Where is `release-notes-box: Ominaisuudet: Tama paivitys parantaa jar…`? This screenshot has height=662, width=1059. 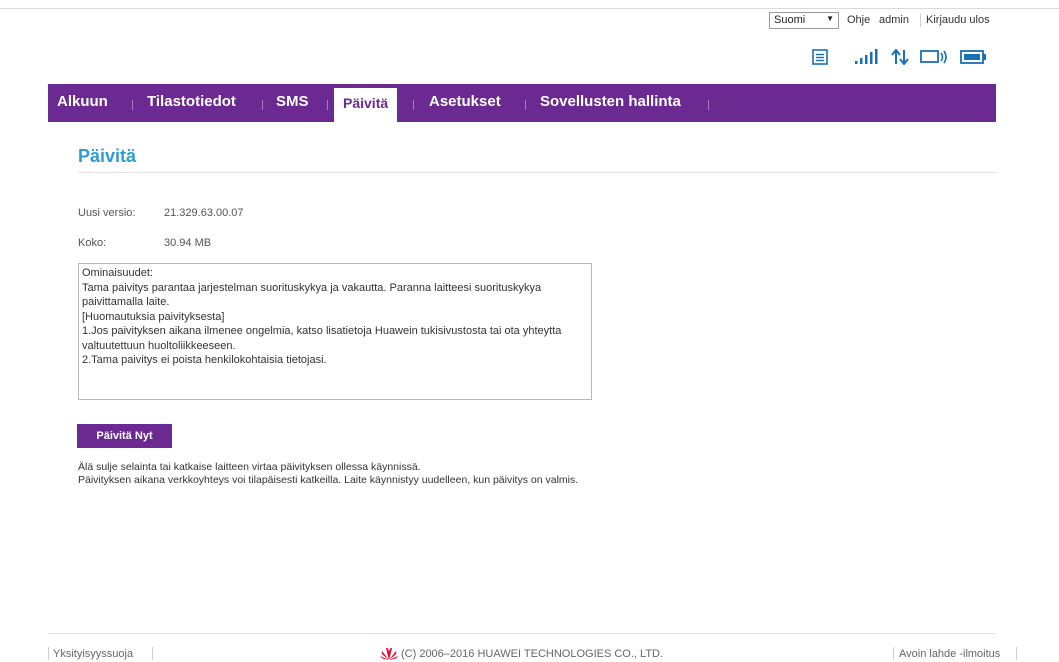 release-notes-box: Ominaisuudet: Tama paivitys parantaa jar… is located at coordinates (335, 331).